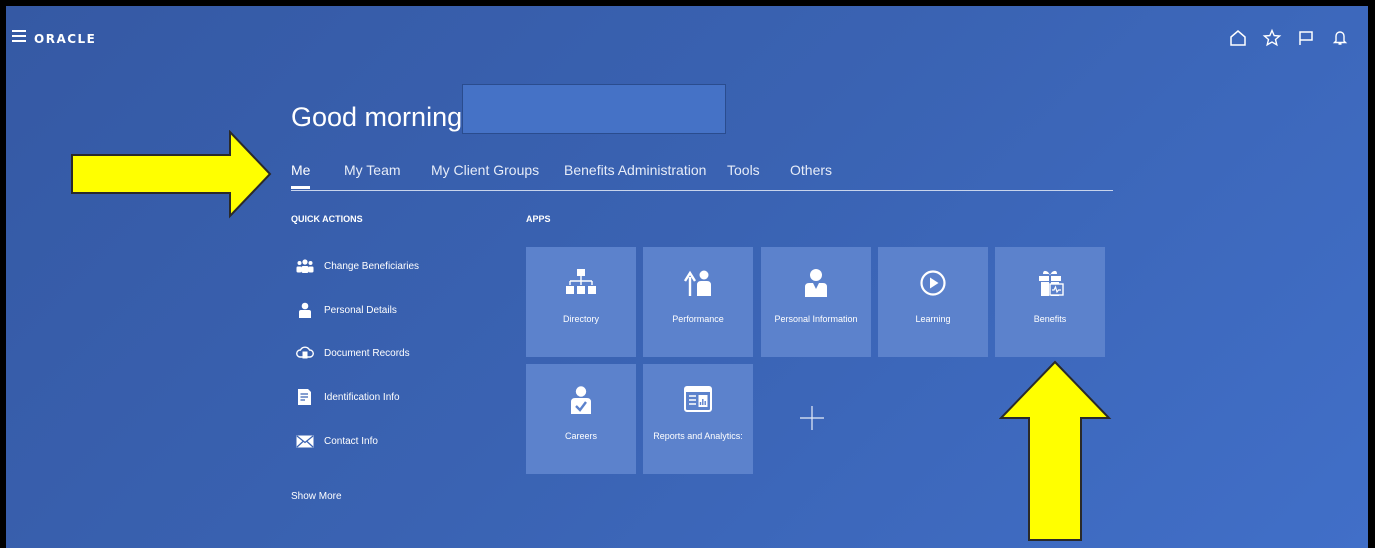 This screenshot has width=1375, height=548. Describe the element at coordinates (816, 319) in the screenshot. I see `tile-label: Personal Information` at that location.